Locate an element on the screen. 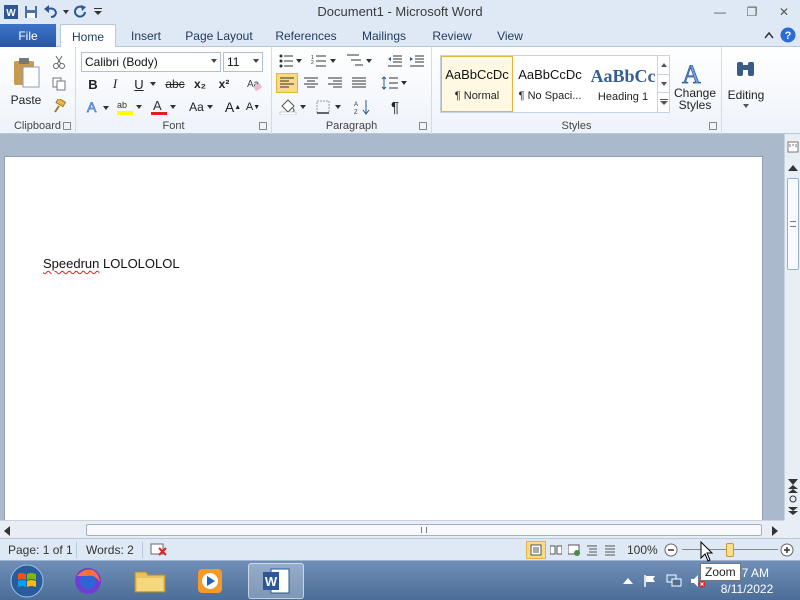  font-size-combo: 11 is located at coordinates (243, 62).